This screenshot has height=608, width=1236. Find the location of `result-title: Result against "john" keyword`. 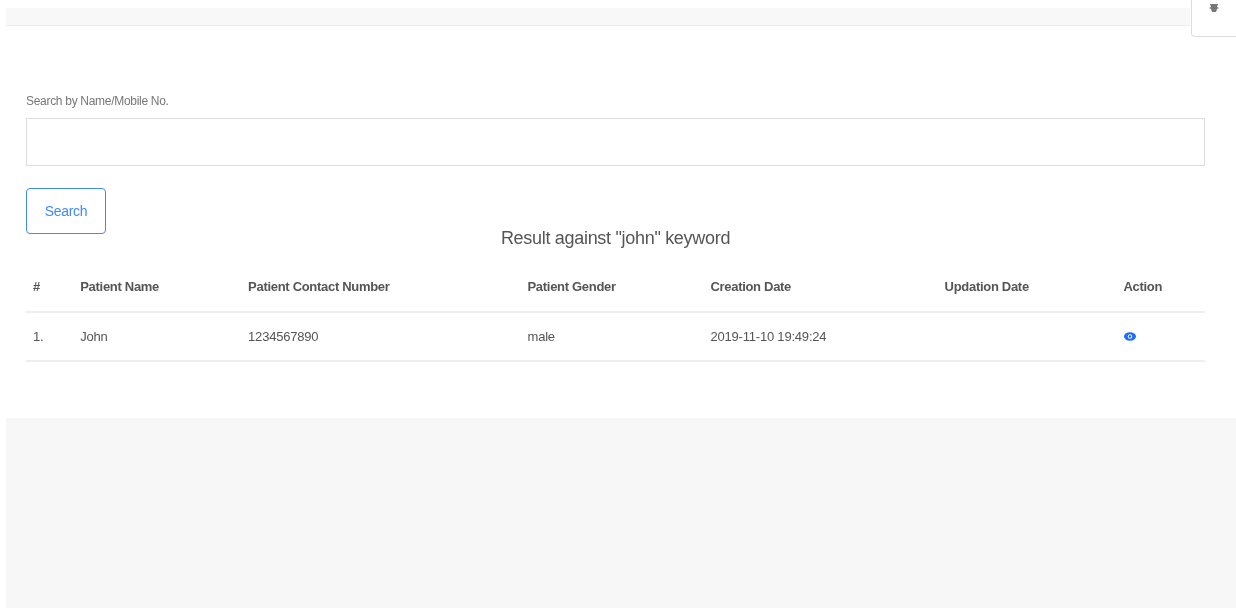

result-title: Result against "john" keyword is located at coordinates (615, 238).